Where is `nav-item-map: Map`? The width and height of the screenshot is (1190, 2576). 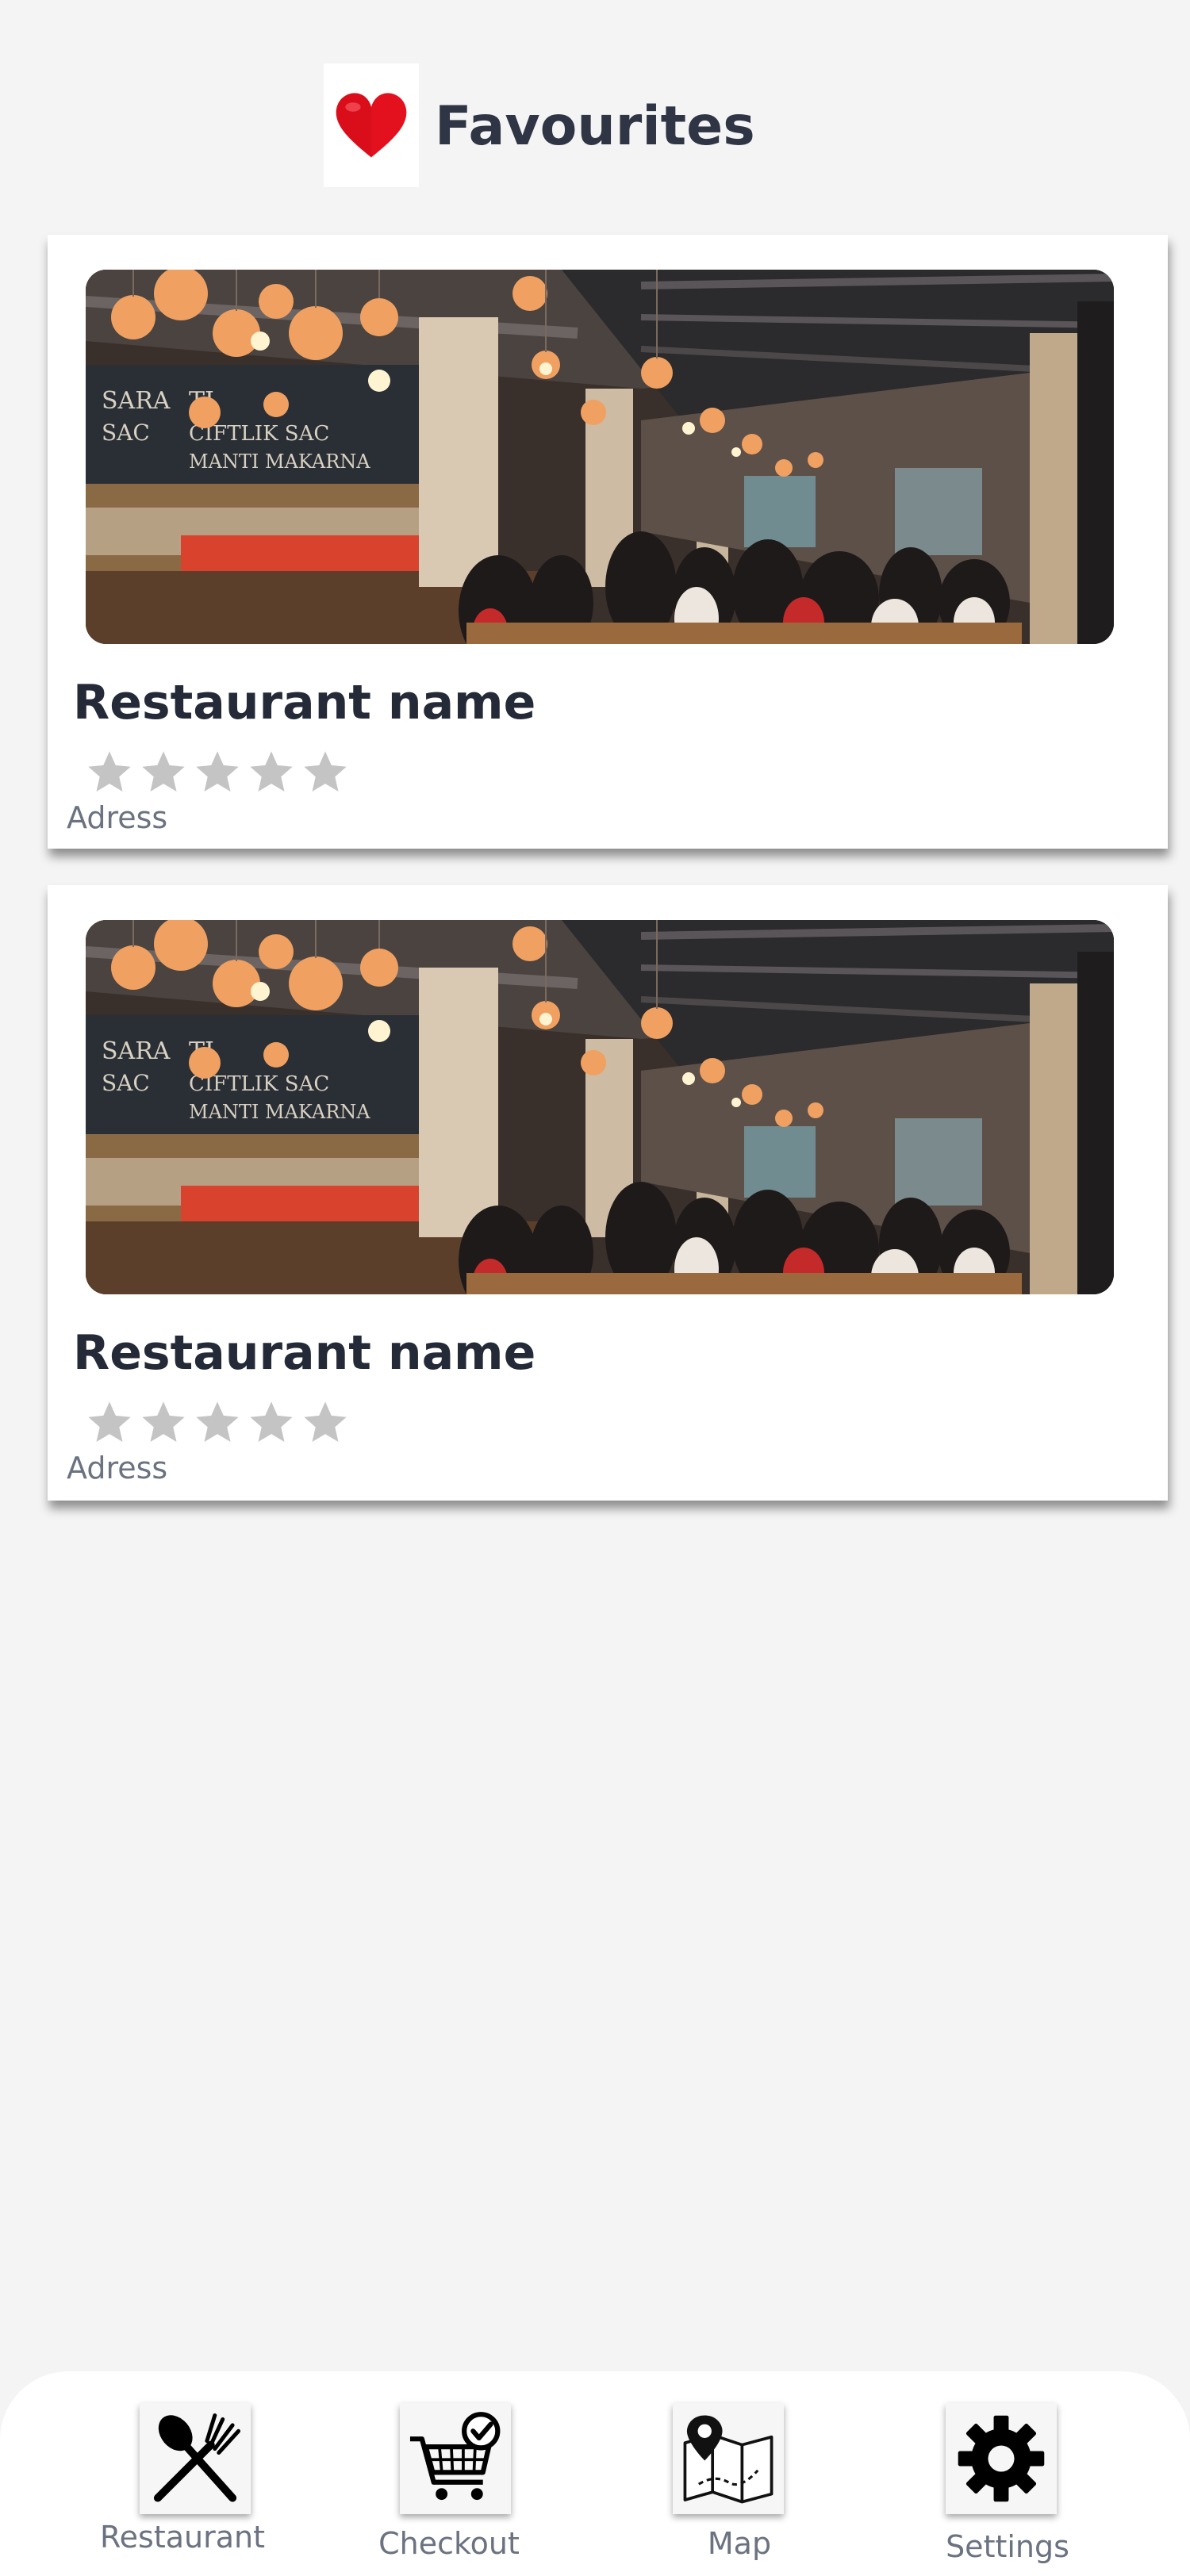
nav-item-map: Map is located at coordinates (739, 2473).